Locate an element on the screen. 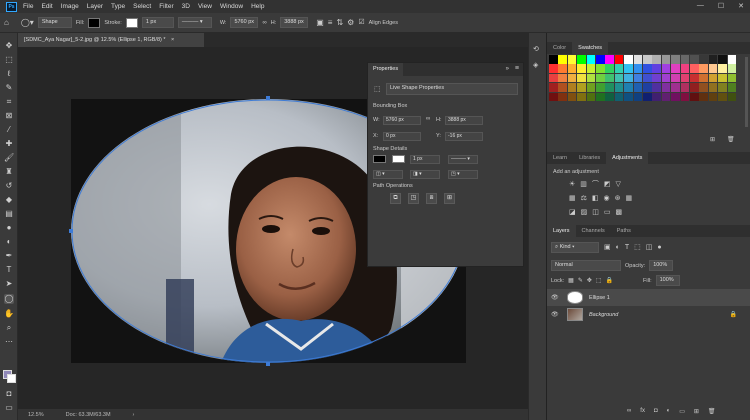 The height and width of the screenshot is (420, 750). move-tool-icon: ✥ is located at coordinates (9, 46).